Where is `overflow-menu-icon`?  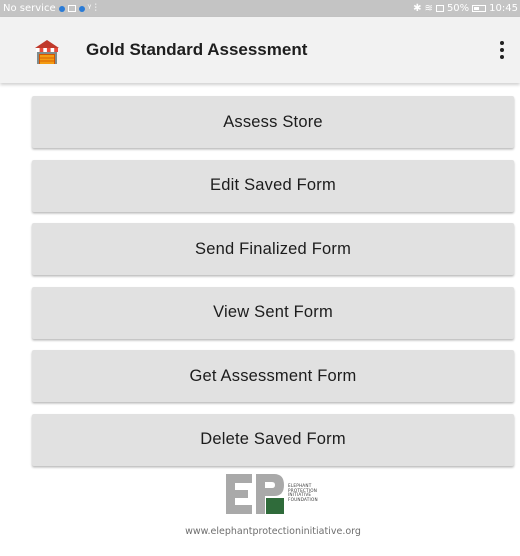 overflow-menu-icon is located at coordinates (502, 50).